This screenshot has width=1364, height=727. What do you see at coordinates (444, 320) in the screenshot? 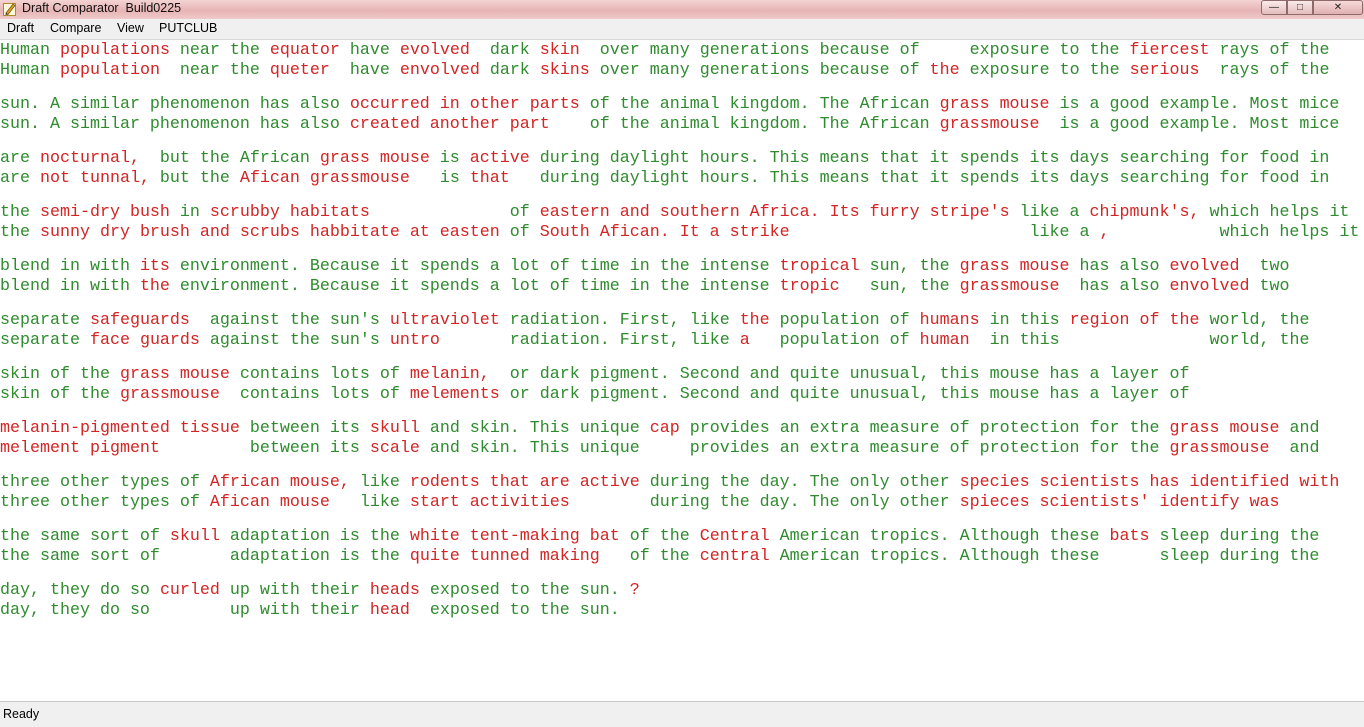
I see `mismatch-segment: ultraviolet` at bounding box center [444, 320].